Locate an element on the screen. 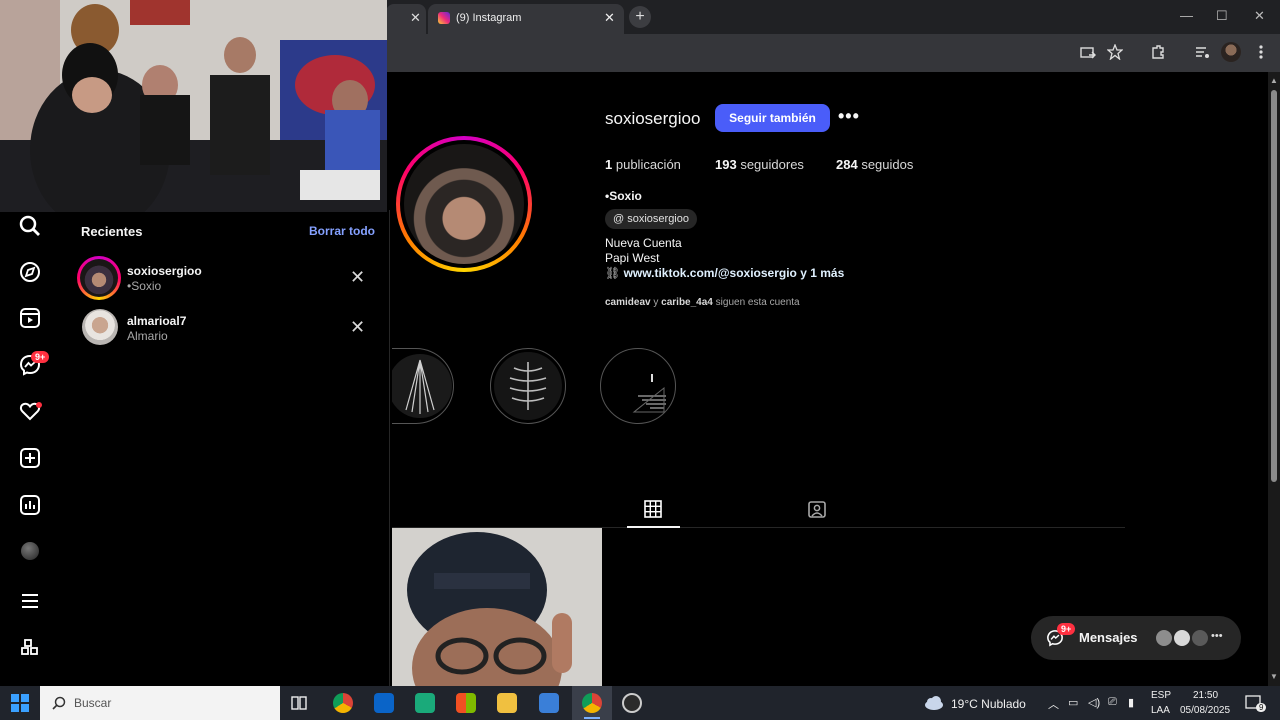 This screenshot has width=1280, height=720. messages-count-badge: 9+ is located at coordinates (1066, 629).